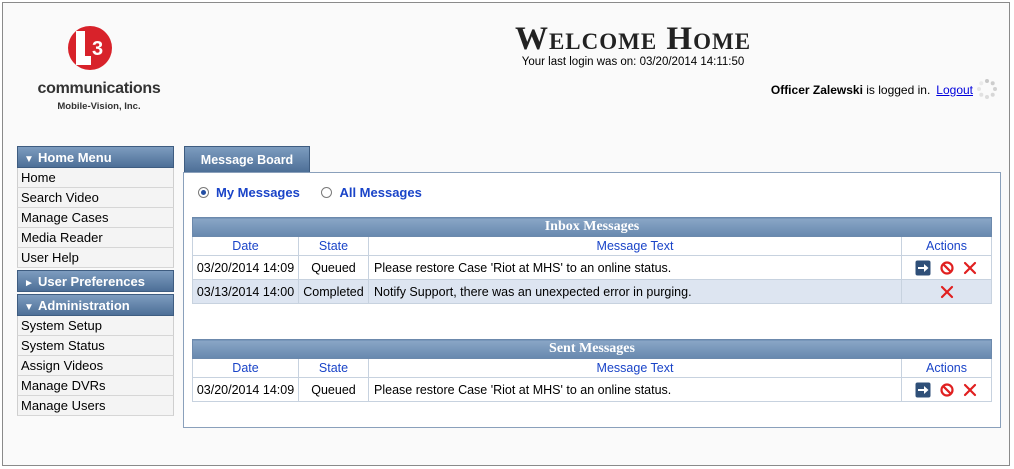 Image resolution: width=1014 pixels, height=469 pixels. Describe the element at coordinates (75, 157) in the screenshot. I see `home-menu-label: Home Menu` at that location.